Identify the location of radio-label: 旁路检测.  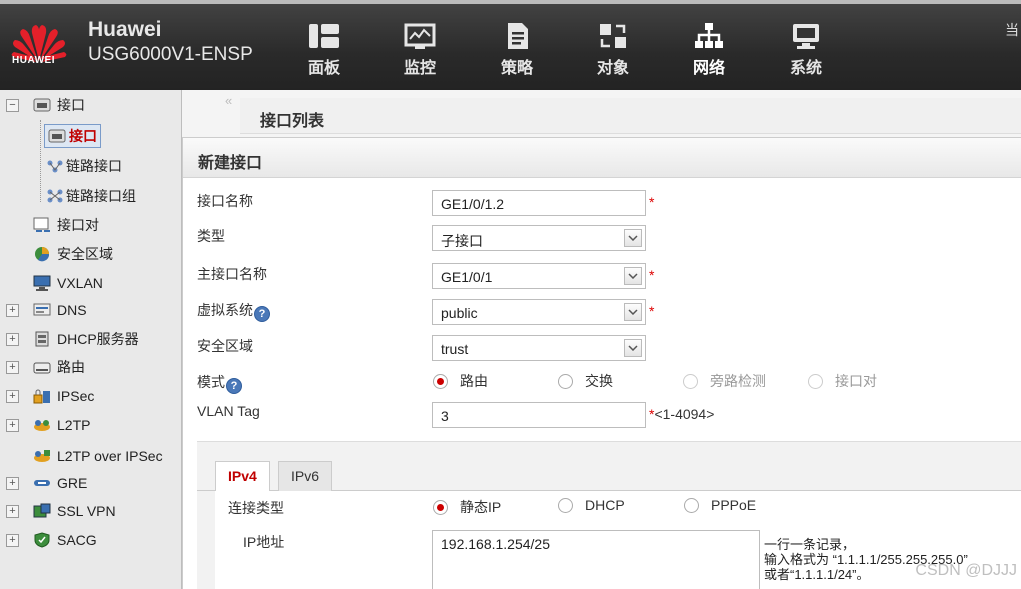
(738, 381).